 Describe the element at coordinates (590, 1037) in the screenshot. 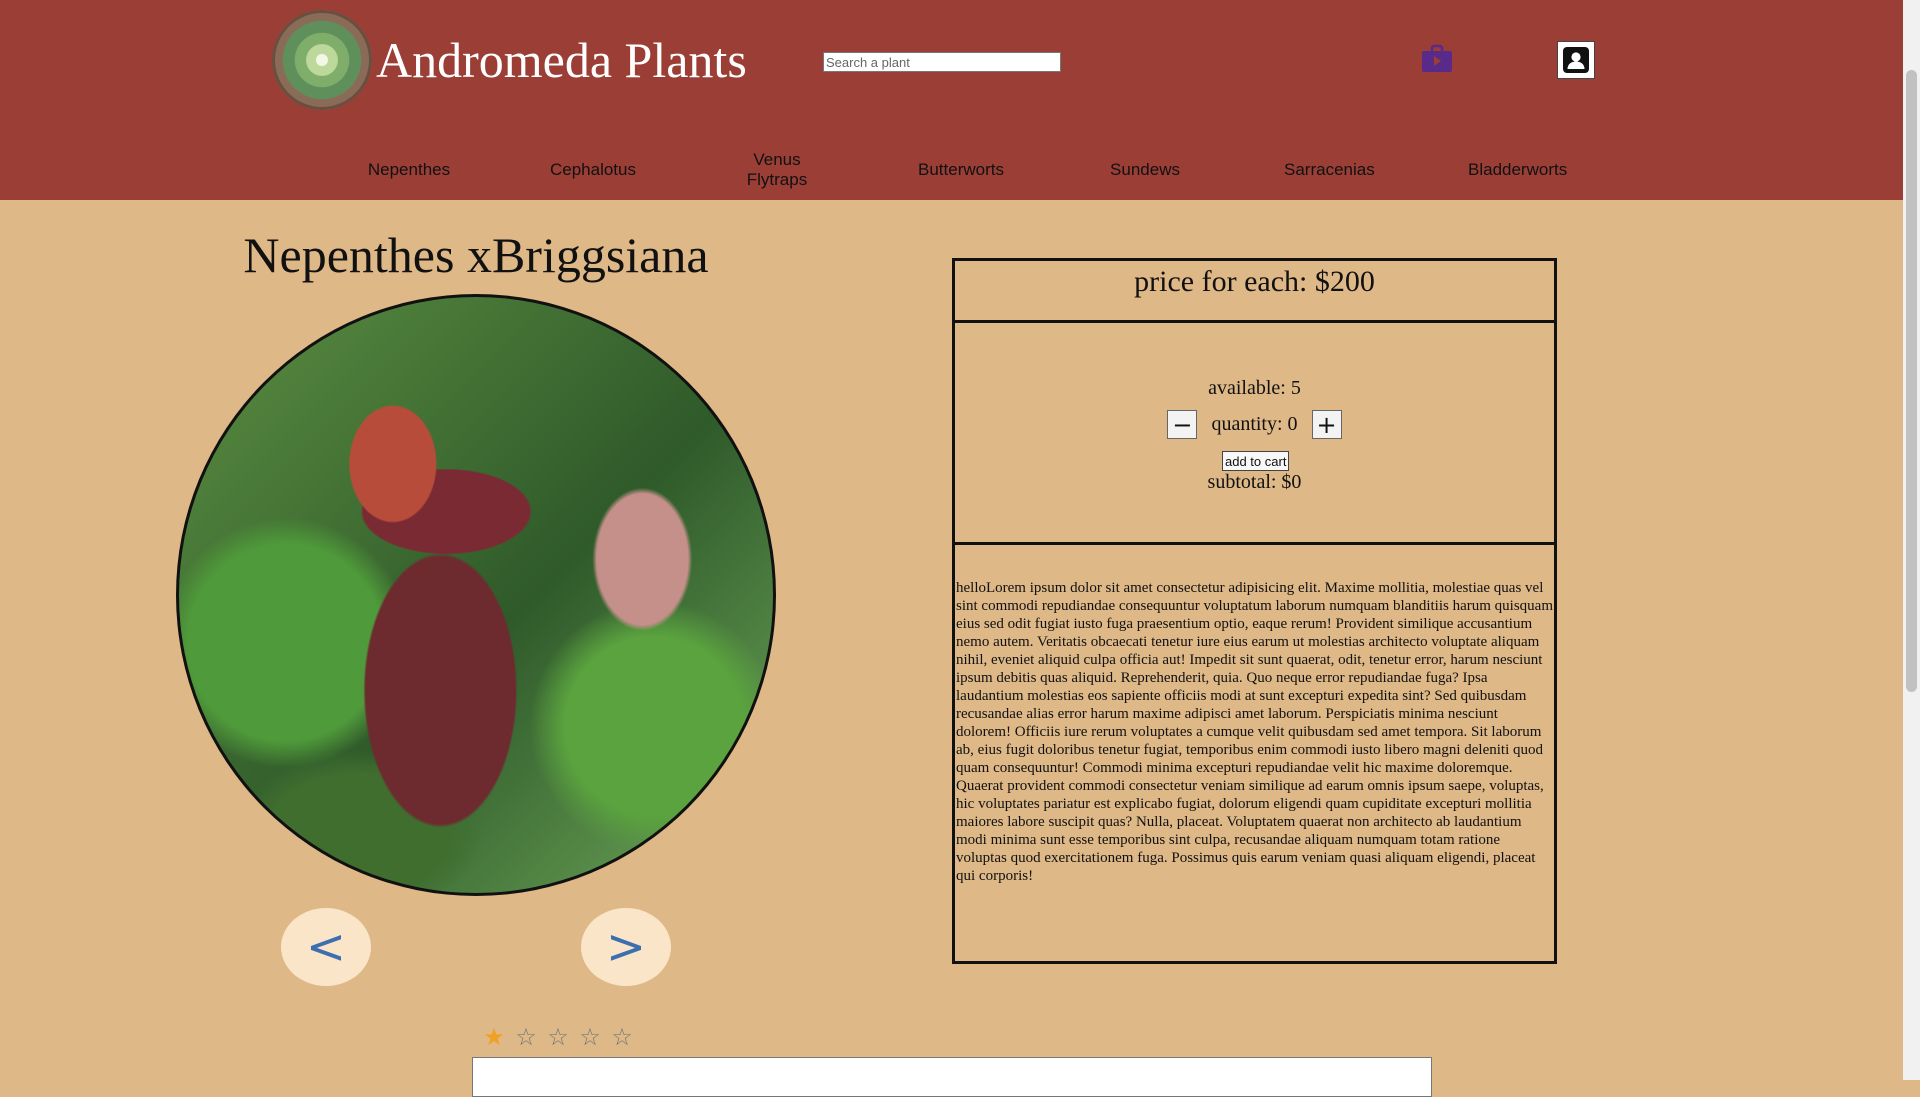

I see `star-4-icon: ☆` at that location.